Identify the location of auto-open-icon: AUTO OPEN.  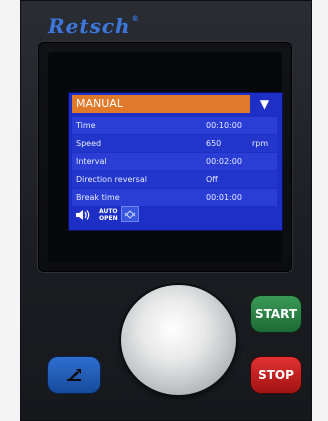
(108, 217).